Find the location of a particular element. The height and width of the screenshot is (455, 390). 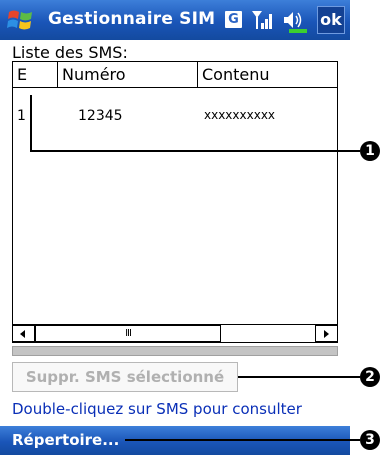

callout-marker-3: 3 is located at coordinates (370, 440).